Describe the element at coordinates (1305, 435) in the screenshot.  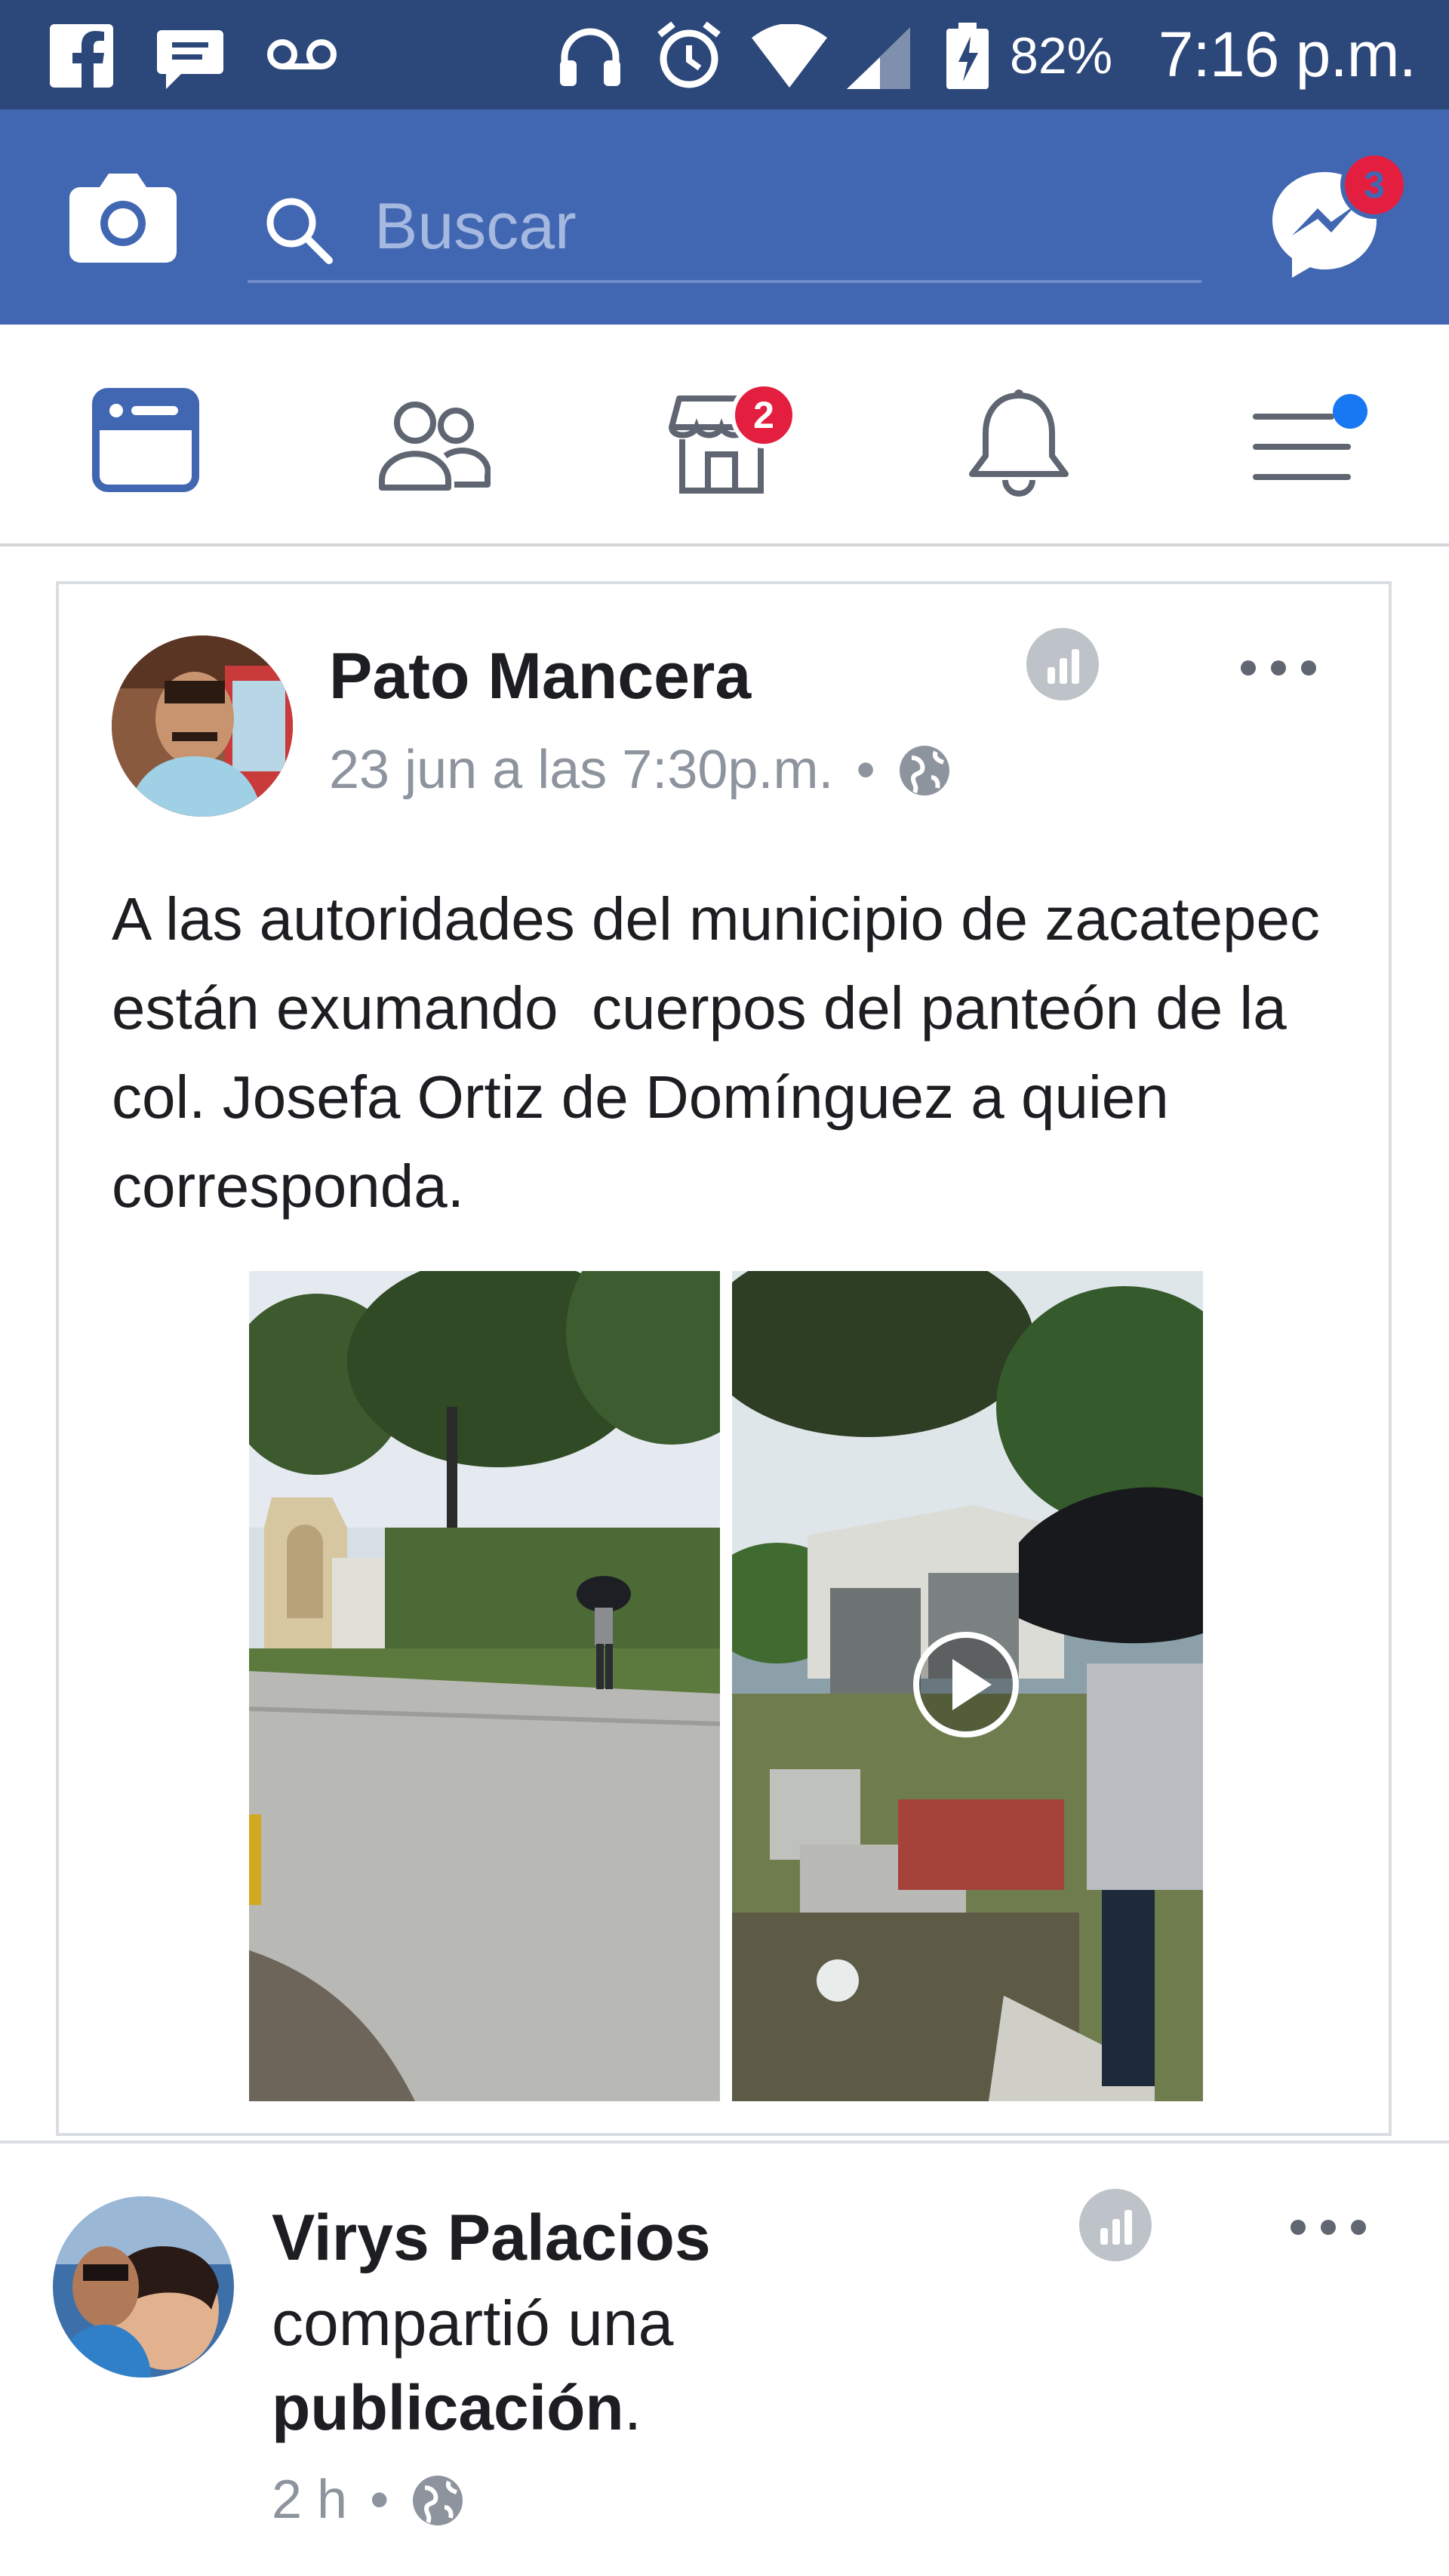
I see `tab-menu` at that location.